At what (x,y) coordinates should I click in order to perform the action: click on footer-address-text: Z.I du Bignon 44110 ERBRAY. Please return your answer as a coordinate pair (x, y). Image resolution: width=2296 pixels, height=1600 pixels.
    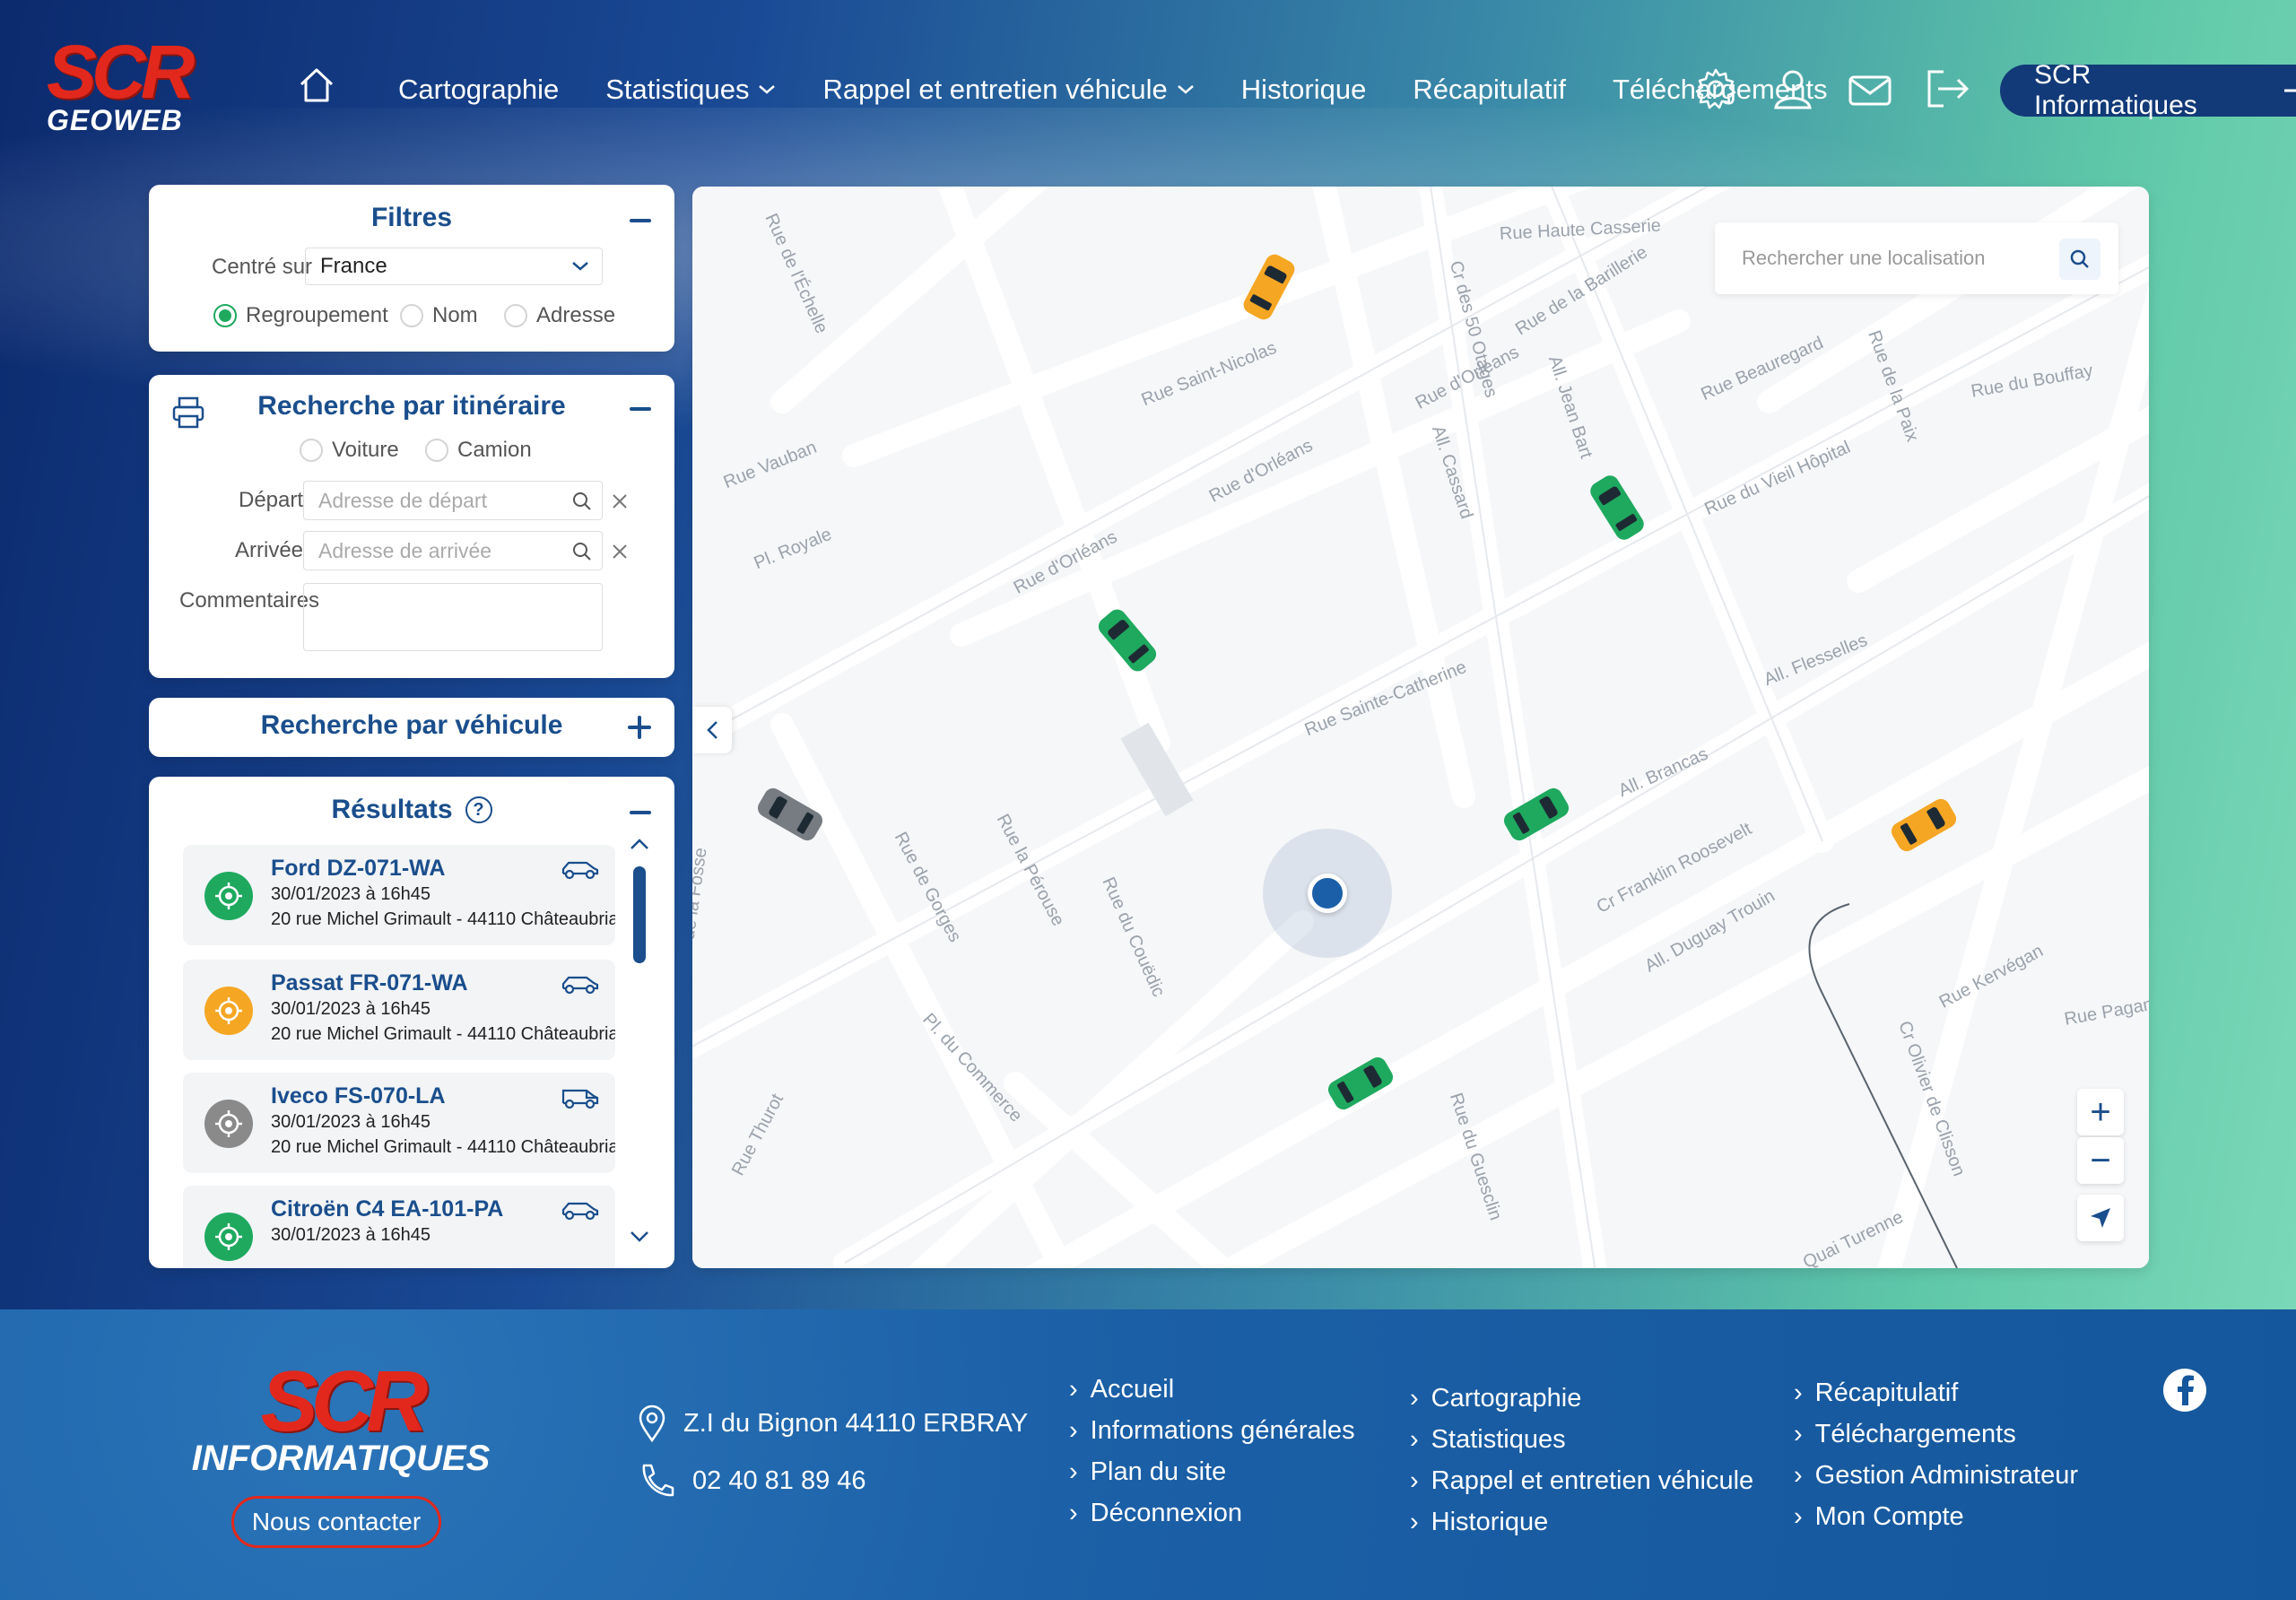
    Looking at the image, I should click on (856, 1423).